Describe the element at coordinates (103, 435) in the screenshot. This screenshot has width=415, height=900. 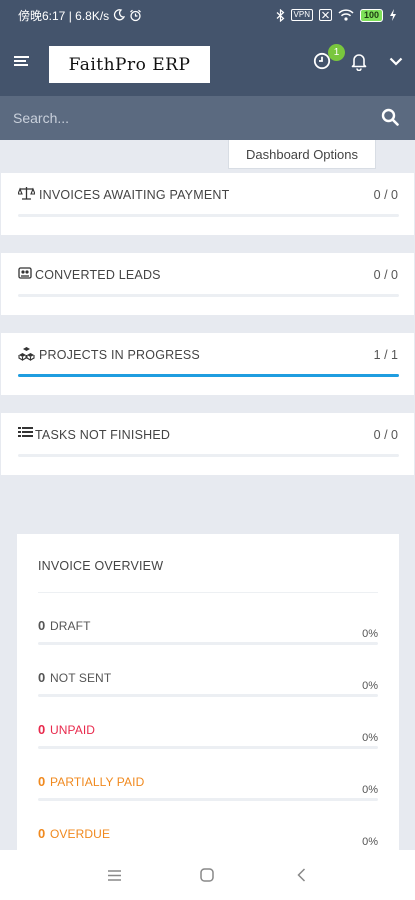
I see `stat-label: TASKS NOT FINISHED` at that location.